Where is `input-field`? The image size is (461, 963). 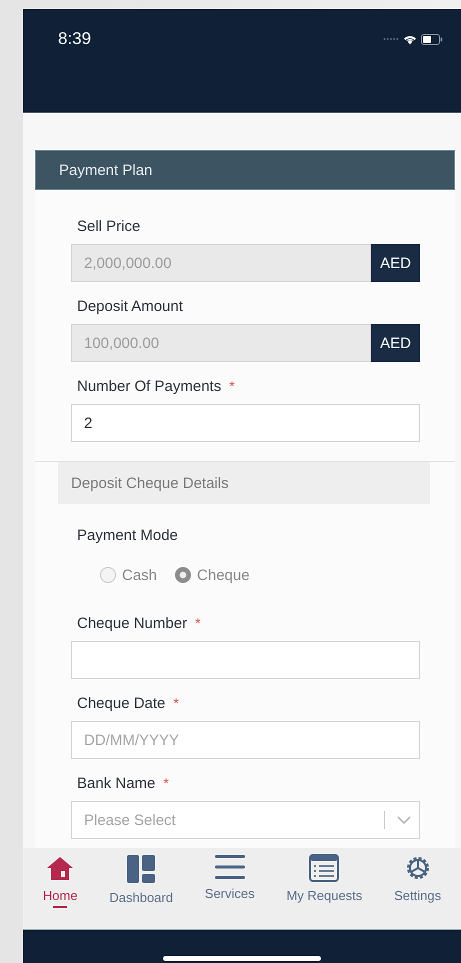 input-field is located at coordinates (245, 660).